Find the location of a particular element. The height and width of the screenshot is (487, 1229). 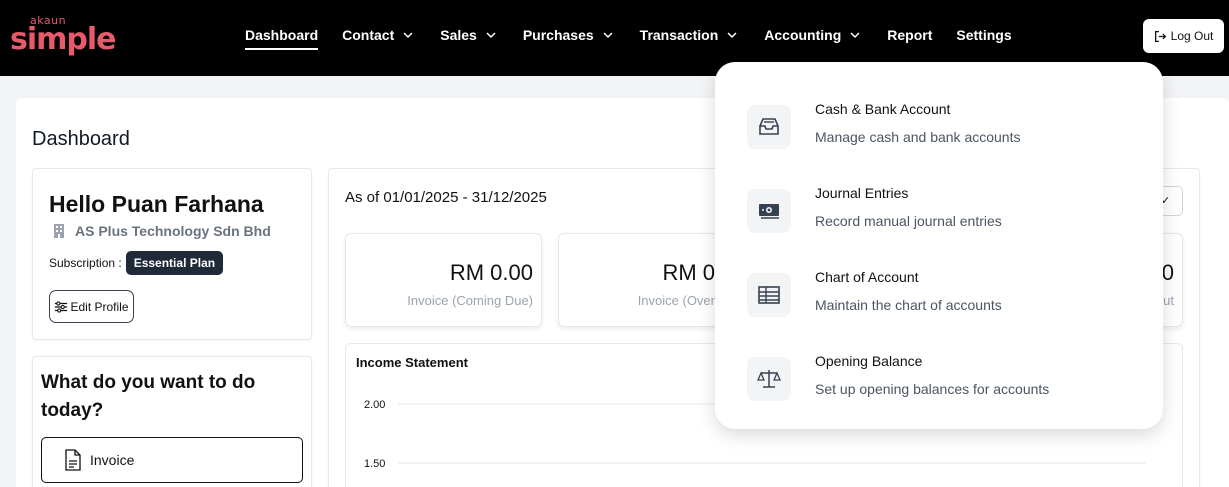

nav-label: Contact is located at coordinates (368, 35).